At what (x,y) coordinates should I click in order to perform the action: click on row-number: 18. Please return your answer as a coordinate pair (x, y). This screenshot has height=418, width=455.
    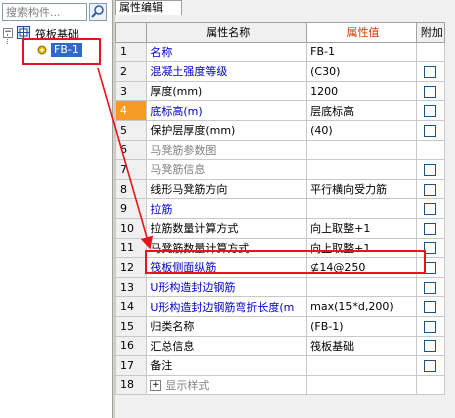
    Looking at the image, I should click on (131, 385).